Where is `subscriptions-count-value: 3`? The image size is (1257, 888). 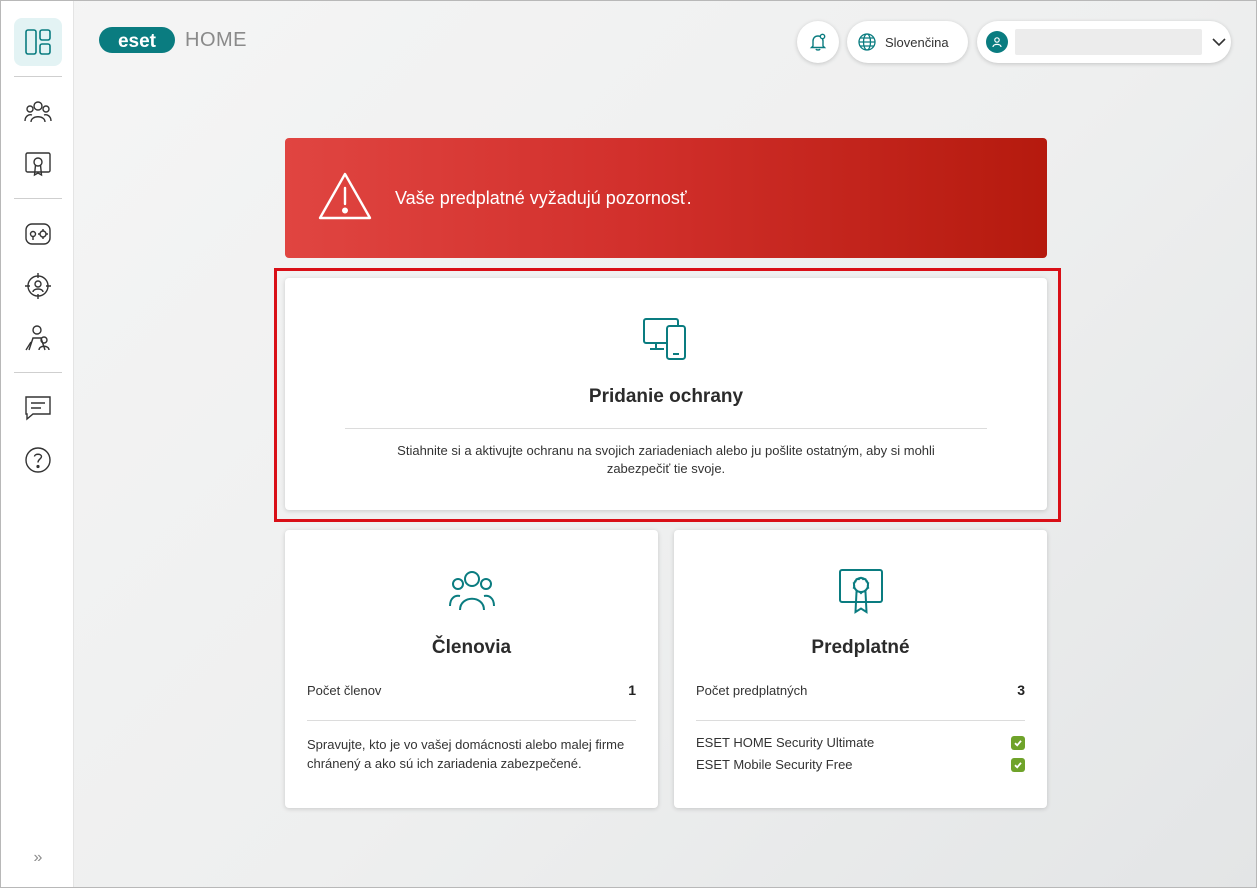 subscriptions-count-value: 3 is located at coordinates (1021, 690).